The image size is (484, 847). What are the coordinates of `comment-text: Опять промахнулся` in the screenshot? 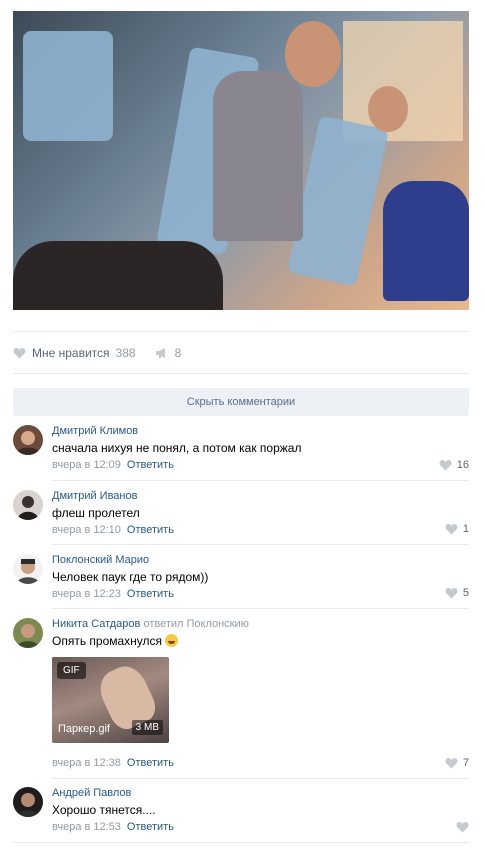 It's located at (260, 641).